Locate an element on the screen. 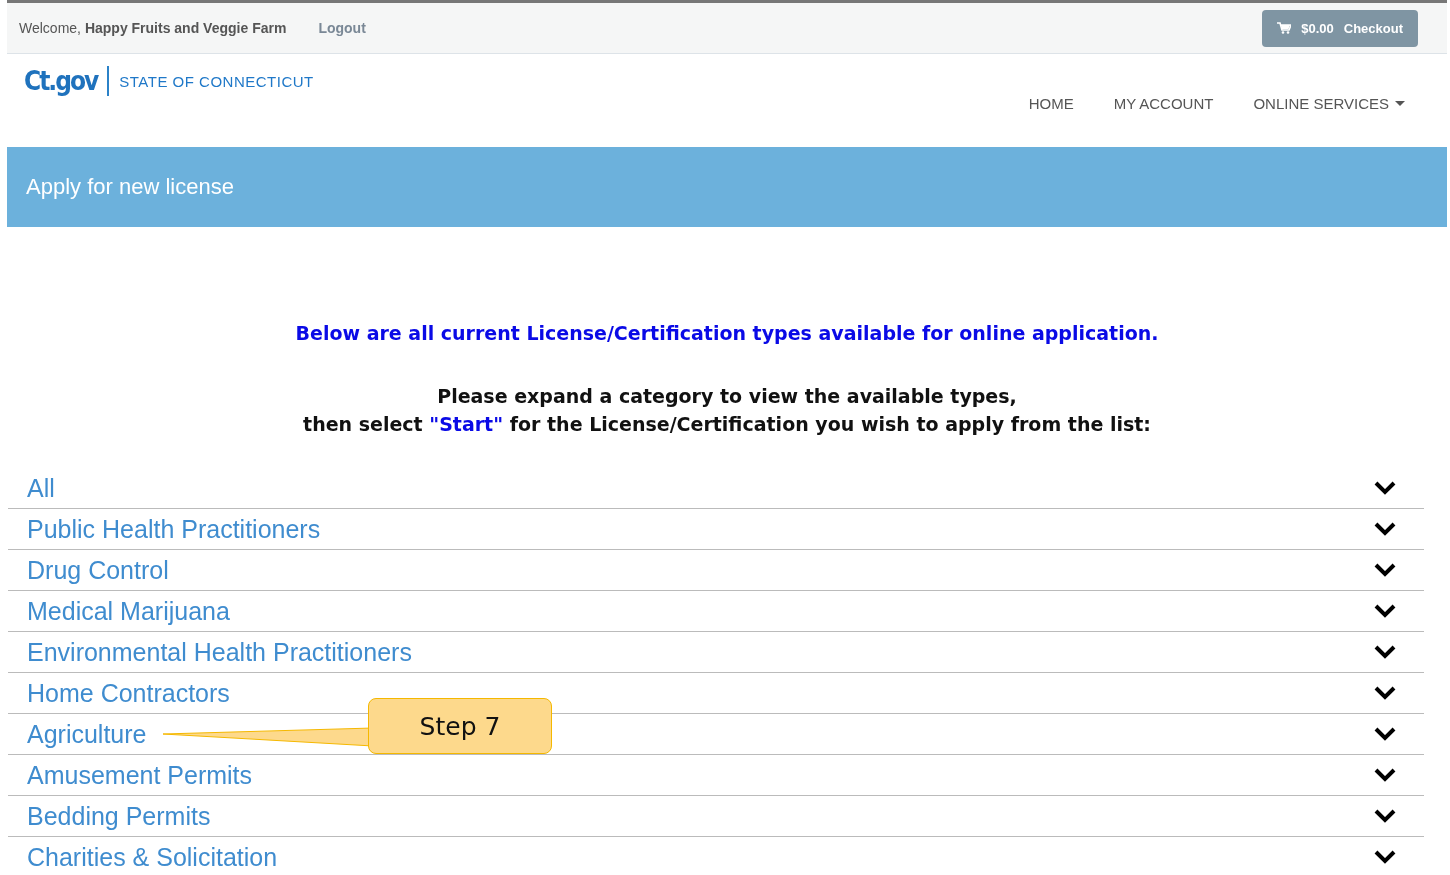 The width and height of the screenshot is (1450, 875). category-link: Public Health Practitioners is located at coordinates (174, 529).